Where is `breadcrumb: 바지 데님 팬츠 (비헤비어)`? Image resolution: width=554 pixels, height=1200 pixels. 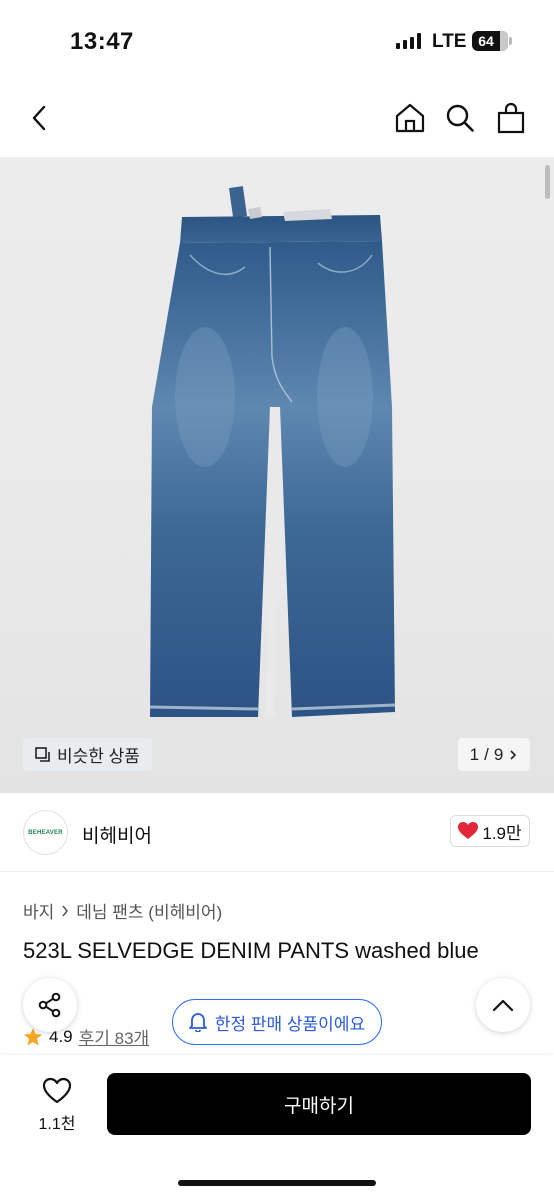 breadcrumb: 바지 데님 팬츠 (비헤비어) is located at coordinates (122, 910).